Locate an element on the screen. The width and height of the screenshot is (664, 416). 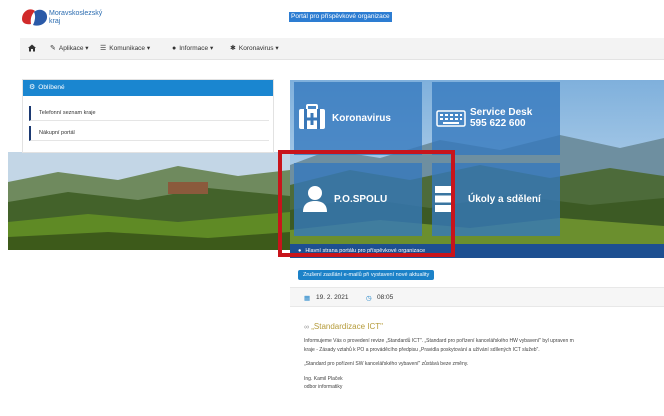
pencil-icon: ✎ is located at coordinates (53, 48).